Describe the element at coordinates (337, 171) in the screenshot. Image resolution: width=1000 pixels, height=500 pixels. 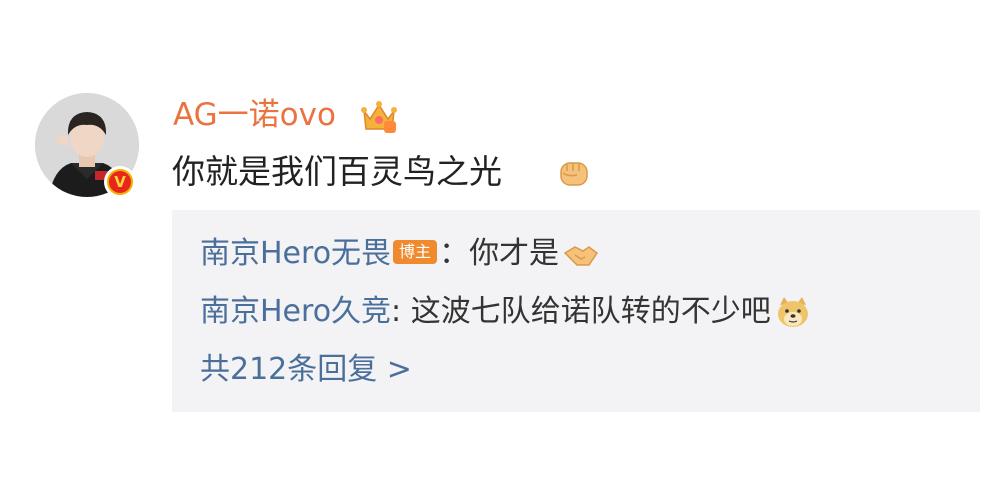
I see `comment-text: 你就是我们百灵鸟之光` at that location.